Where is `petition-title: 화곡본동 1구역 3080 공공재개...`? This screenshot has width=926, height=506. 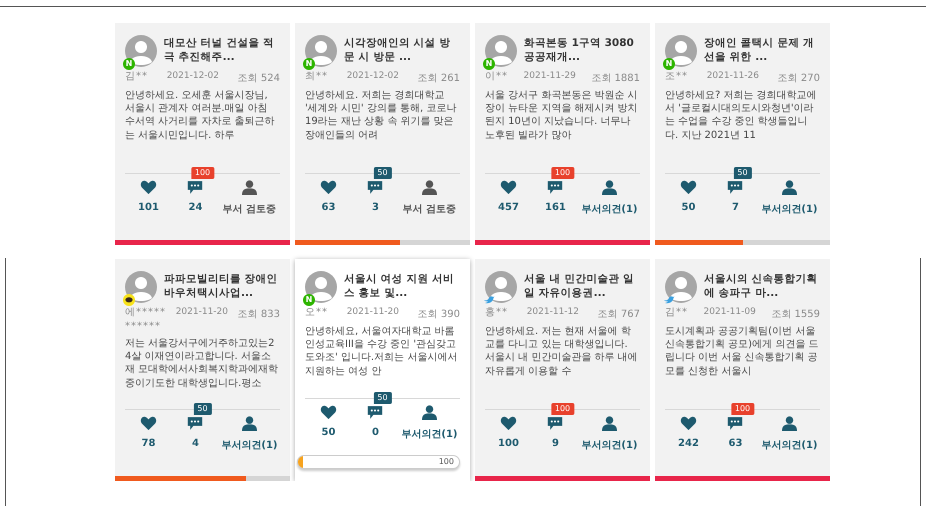 petition-title: 화곡본동 1구역 3080 공공재개... is located at coordinates (582, 50).